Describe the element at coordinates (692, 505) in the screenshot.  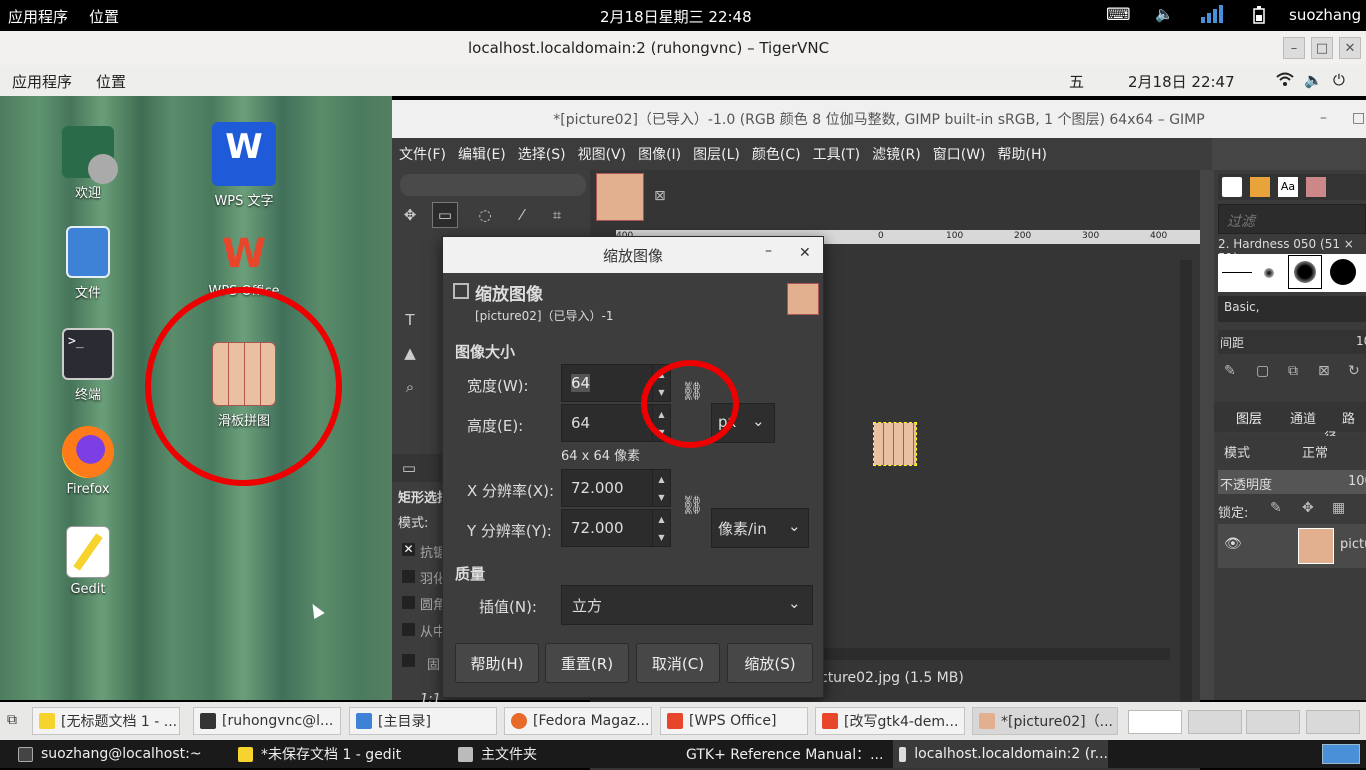
I see `resolution-chain-icon: ⛓` at that location.